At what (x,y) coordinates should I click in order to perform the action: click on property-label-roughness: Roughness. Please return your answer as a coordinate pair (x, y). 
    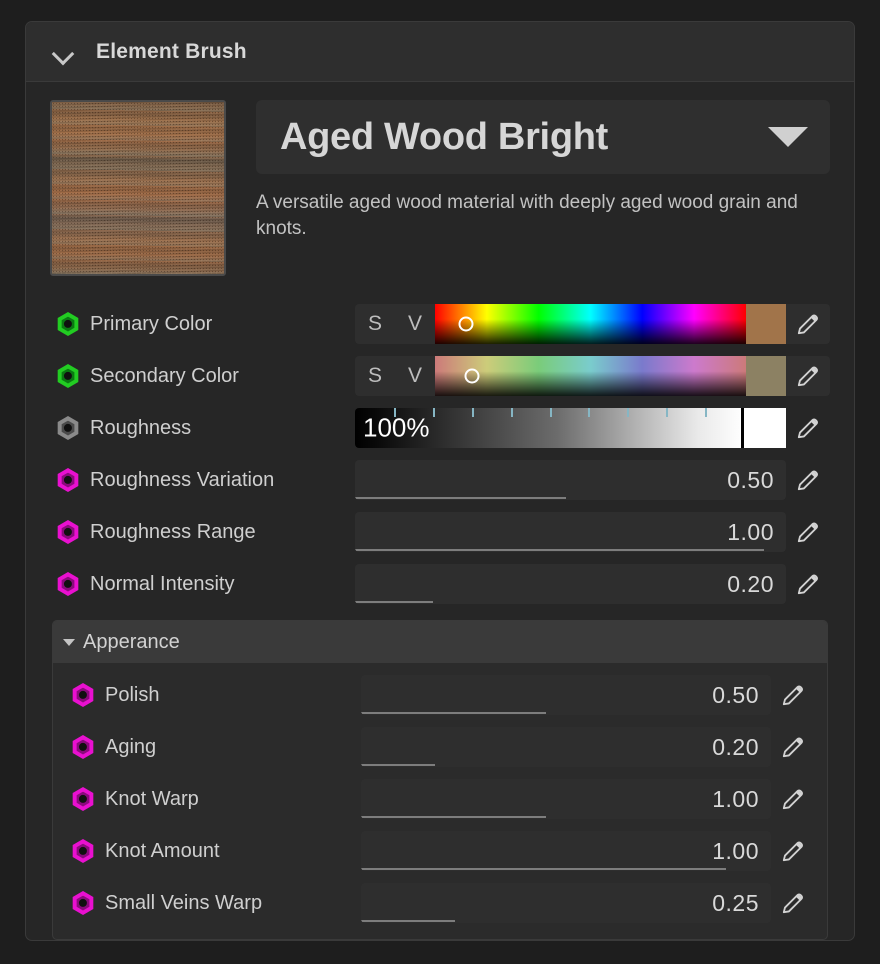
    Looking at the image, I should click on (202, 428).